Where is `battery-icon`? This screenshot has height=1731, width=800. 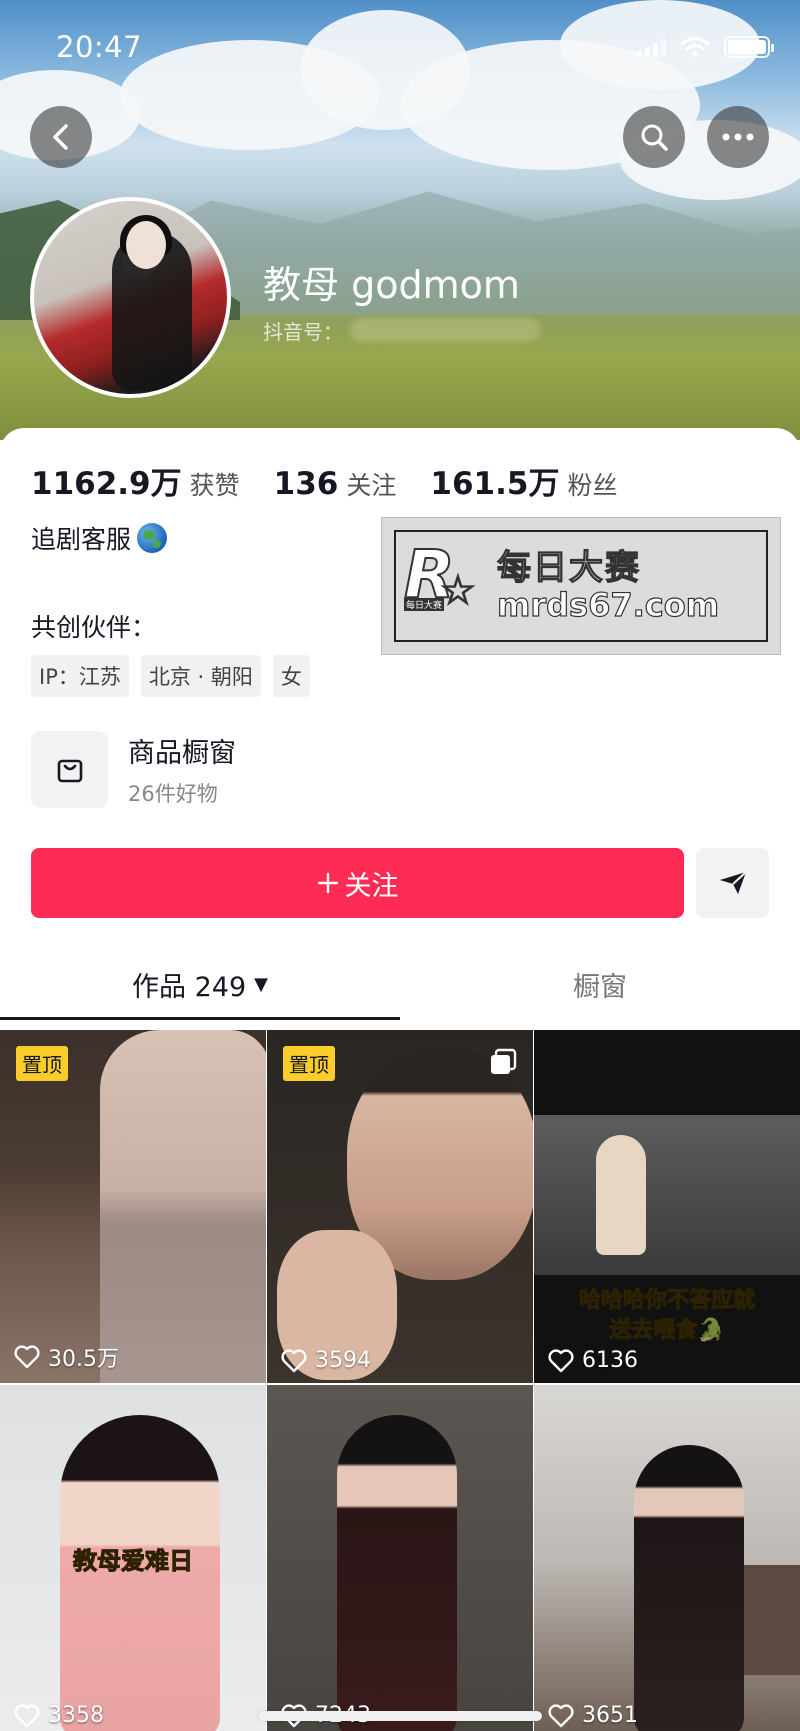 battery-icon is located at coordinates (749, 47).